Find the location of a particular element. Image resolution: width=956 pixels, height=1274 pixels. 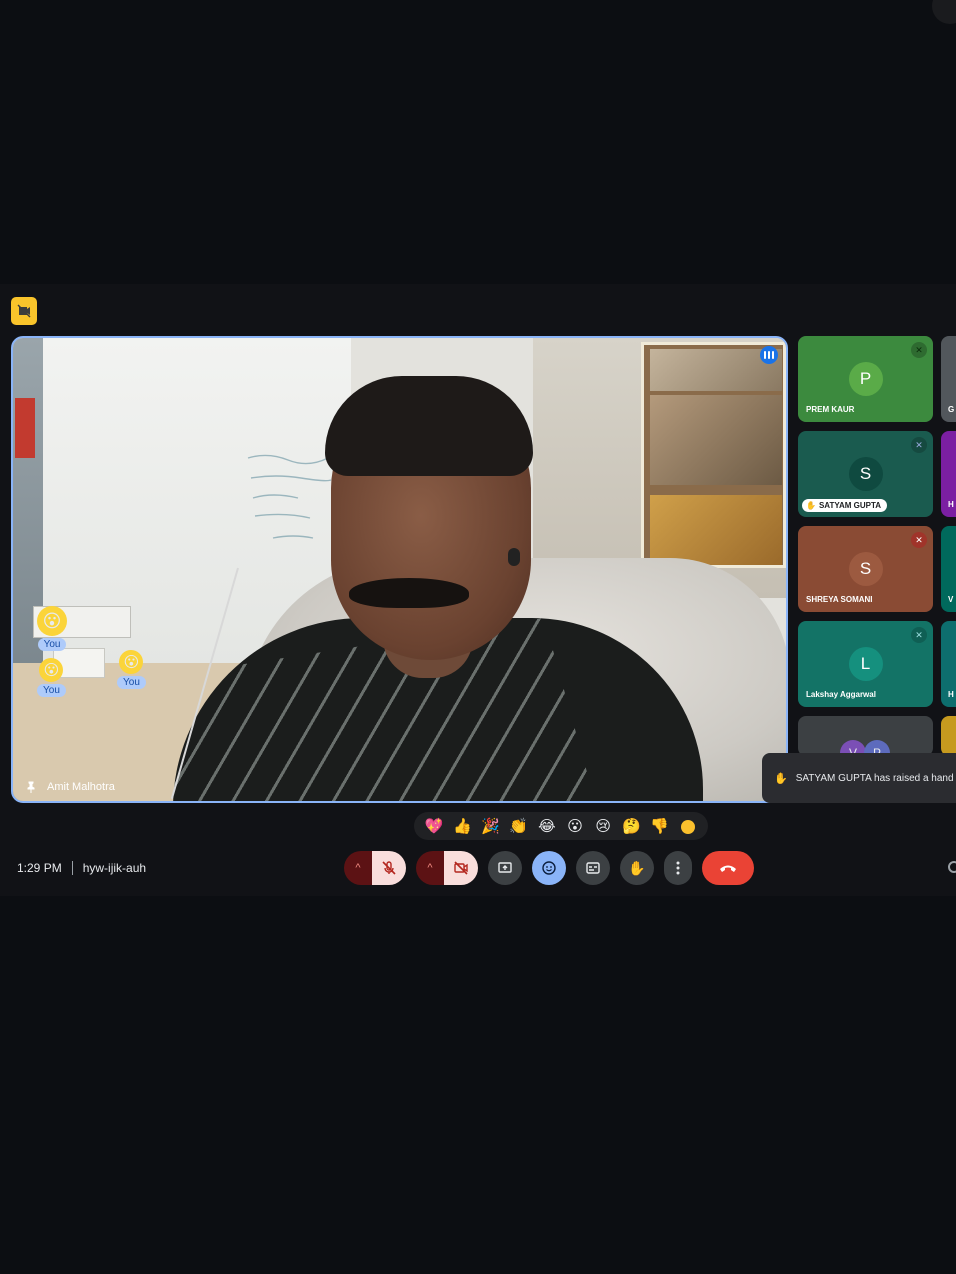

speaking-indicator-icon is located at coordinates (769, 355).